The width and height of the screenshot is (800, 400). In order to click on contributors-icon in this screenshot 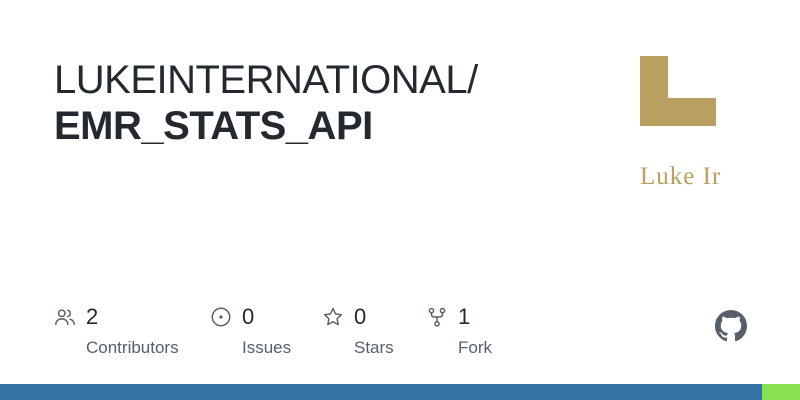, I will do `click(65, 317)`.